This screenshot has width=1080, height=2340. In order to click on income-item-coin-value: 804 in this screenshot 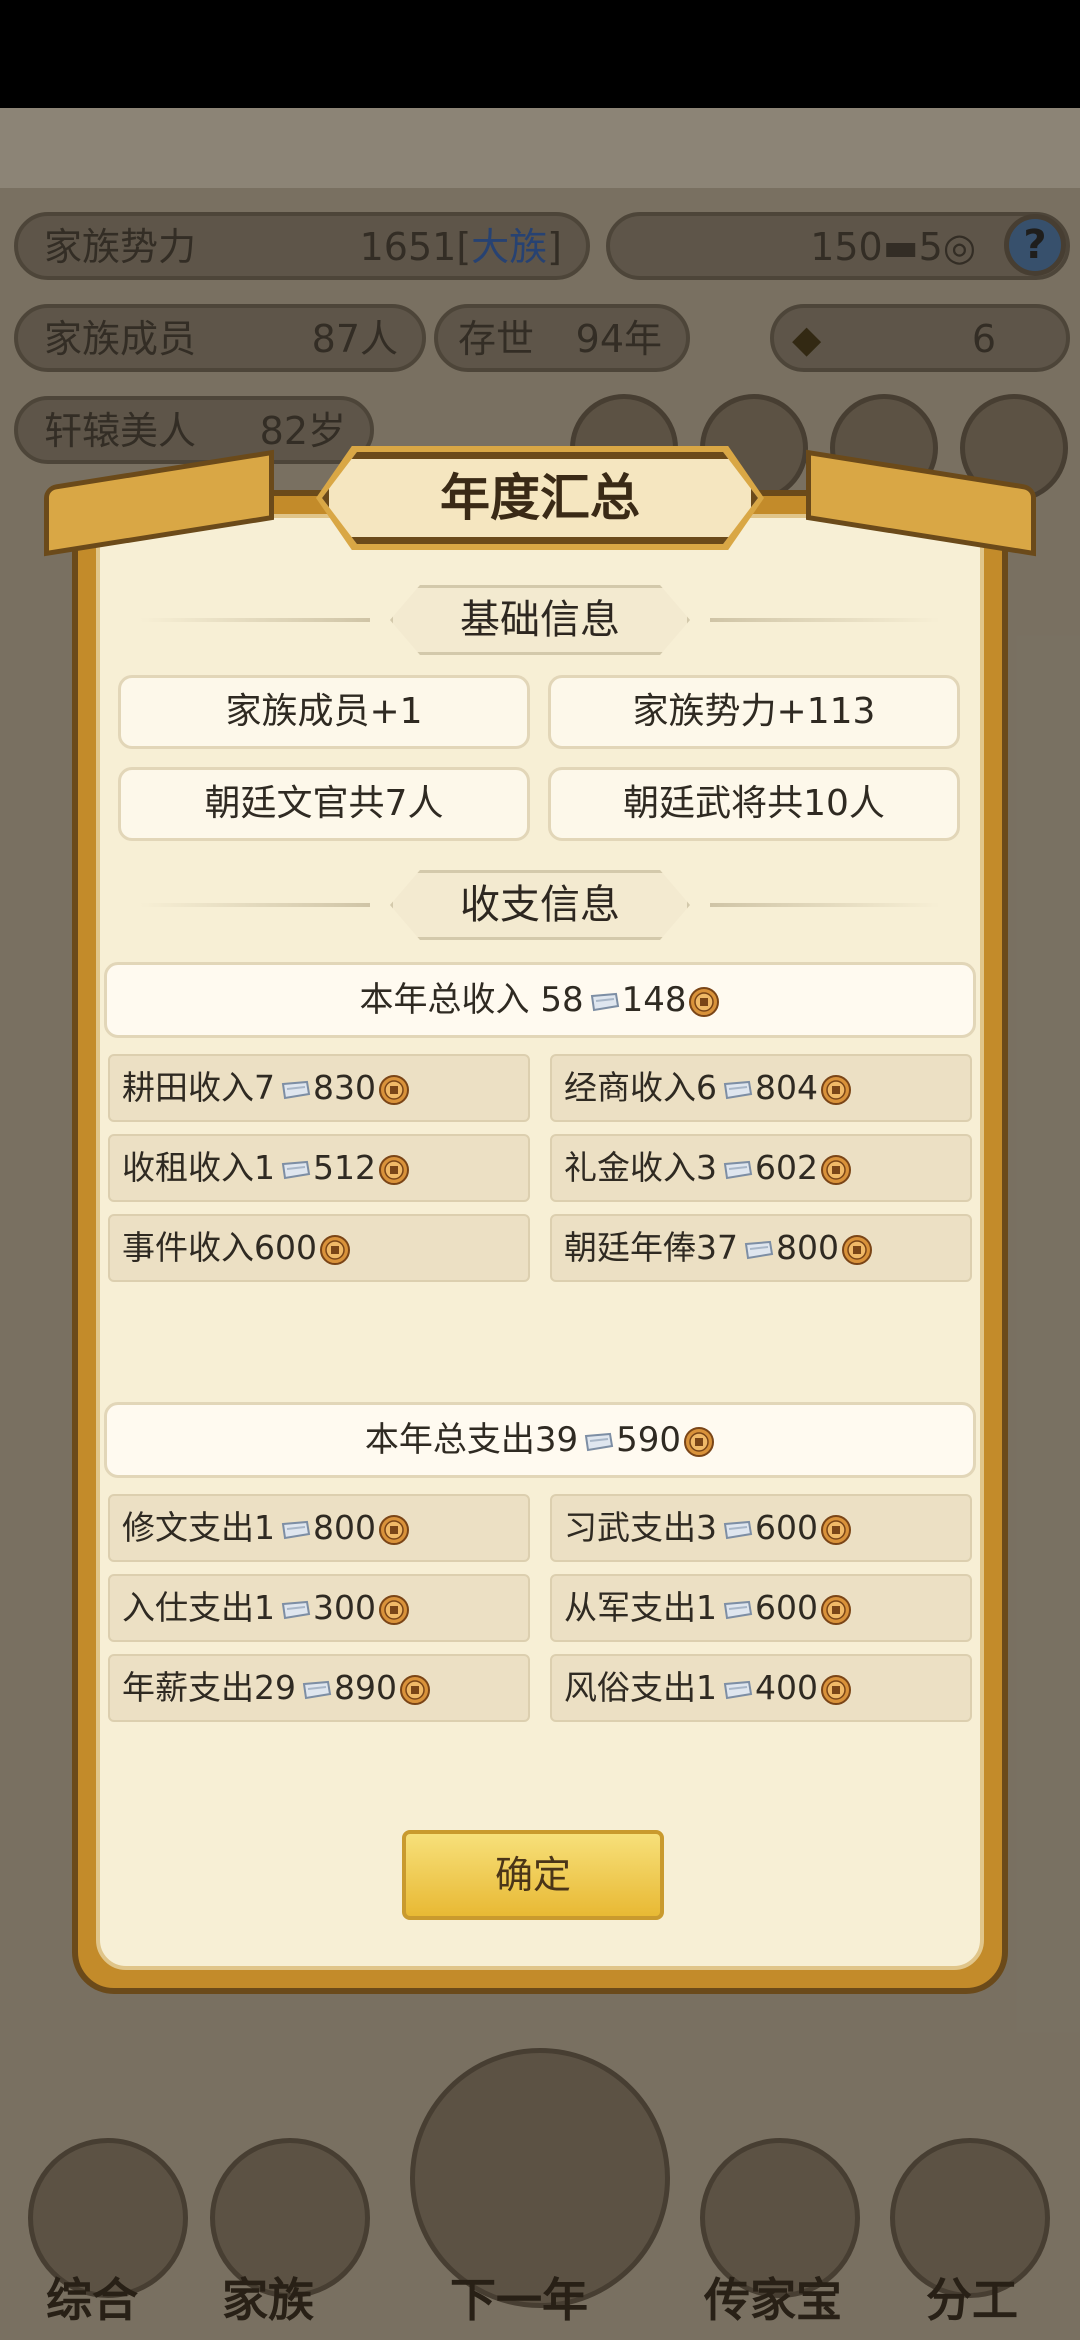, I will do `click(786, 1087)`.